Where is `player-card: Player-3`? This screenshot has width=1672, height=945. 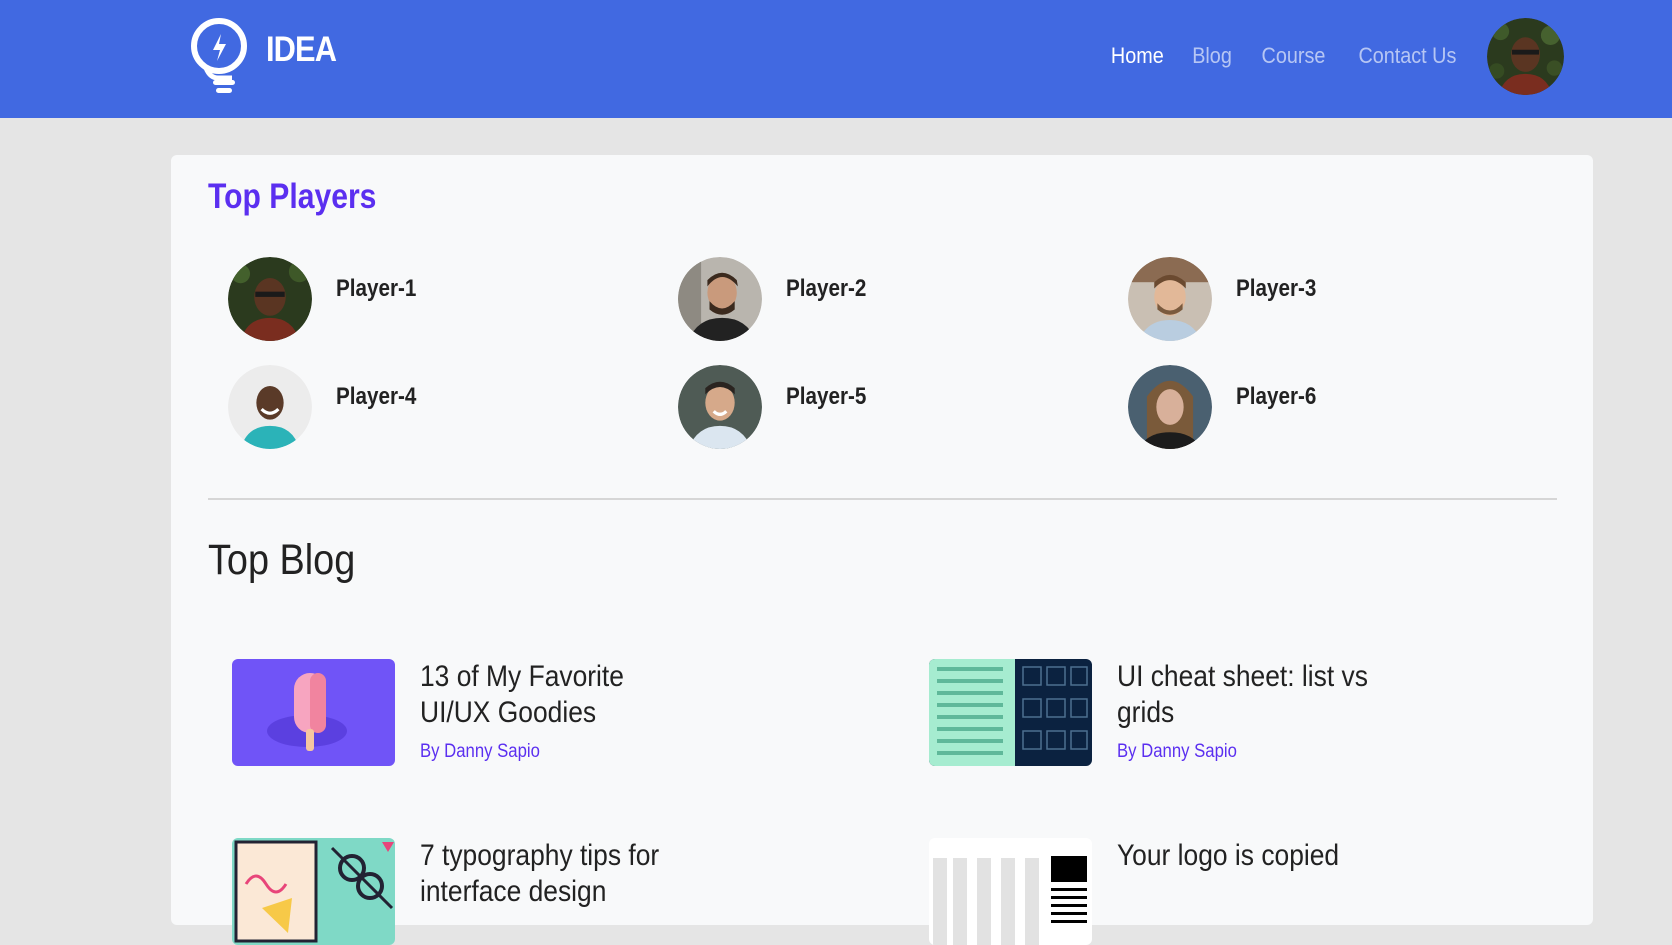 player-card: Player-3 is located at coordinates (1228, 299).